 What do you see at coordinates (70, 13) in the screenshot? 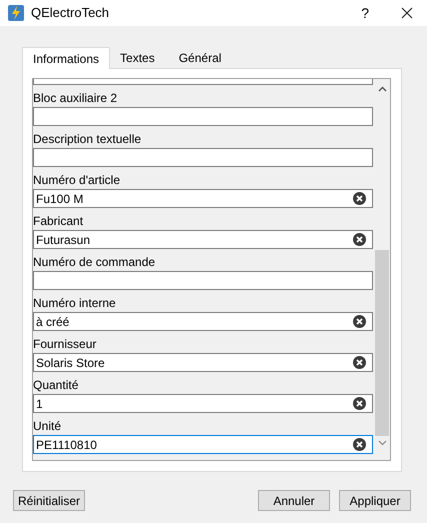
I see `window-title: QElectroTech` at bounding box center [70, 13].